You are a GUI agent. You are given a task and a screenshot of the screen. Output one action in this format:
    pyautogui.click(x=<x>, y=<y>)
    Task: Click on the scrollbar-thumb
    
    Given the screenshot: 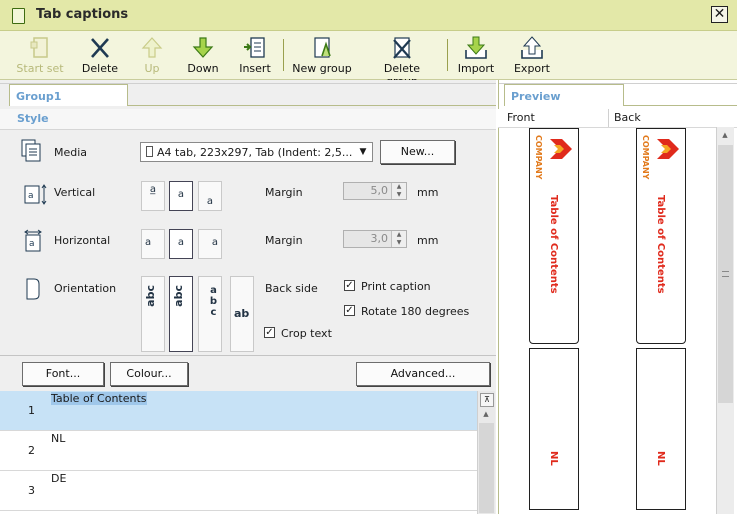 What is the action you would take?
    pyautogui.click(x=486, y=468)
    